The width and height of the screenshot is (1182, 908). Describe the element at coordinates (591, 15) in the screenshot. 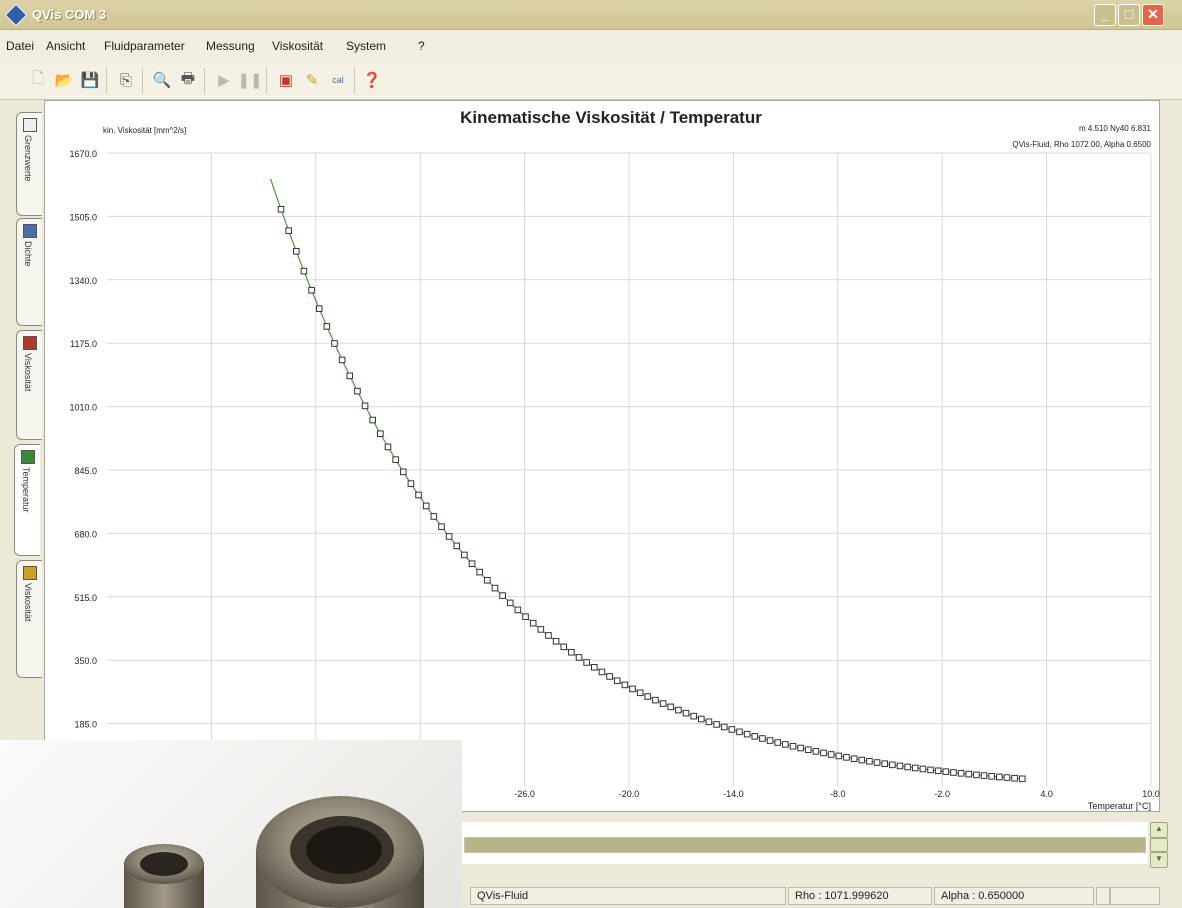

I see `title-bar: QVis COM 3 _ □ ✕` at that location.